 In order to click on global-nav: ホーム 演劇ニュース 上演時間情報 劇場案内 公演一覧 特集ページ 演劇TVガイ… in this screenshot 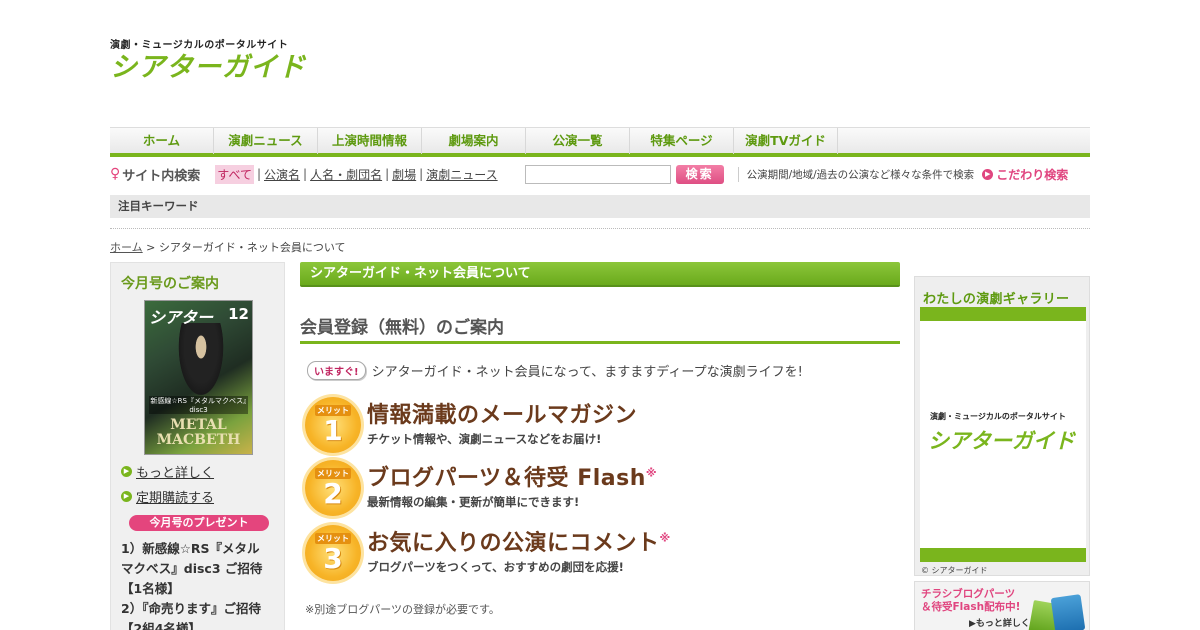, I will do `click(600, 142)`.